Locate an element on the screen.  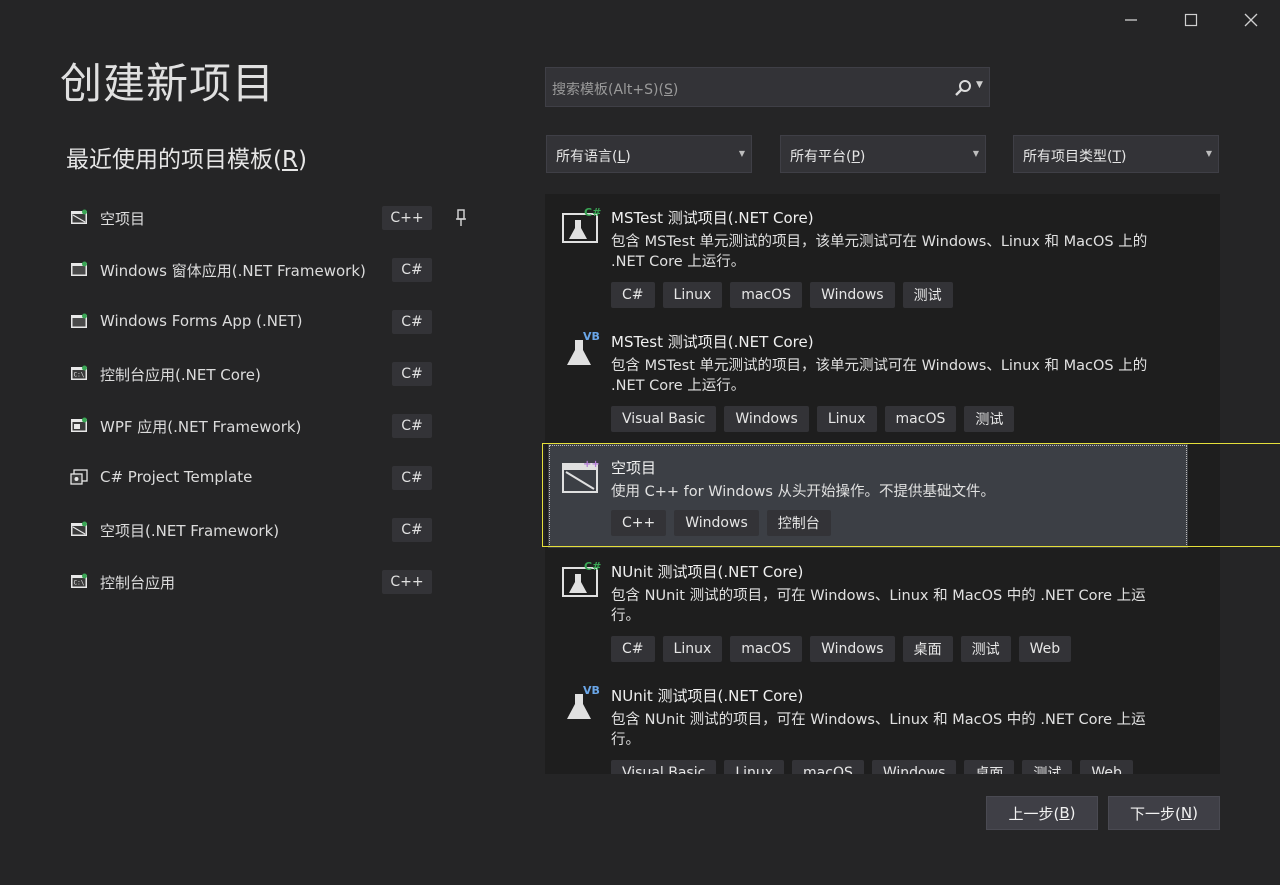
recent-template-label: C# Project Template is located at coordinates (176, 477).